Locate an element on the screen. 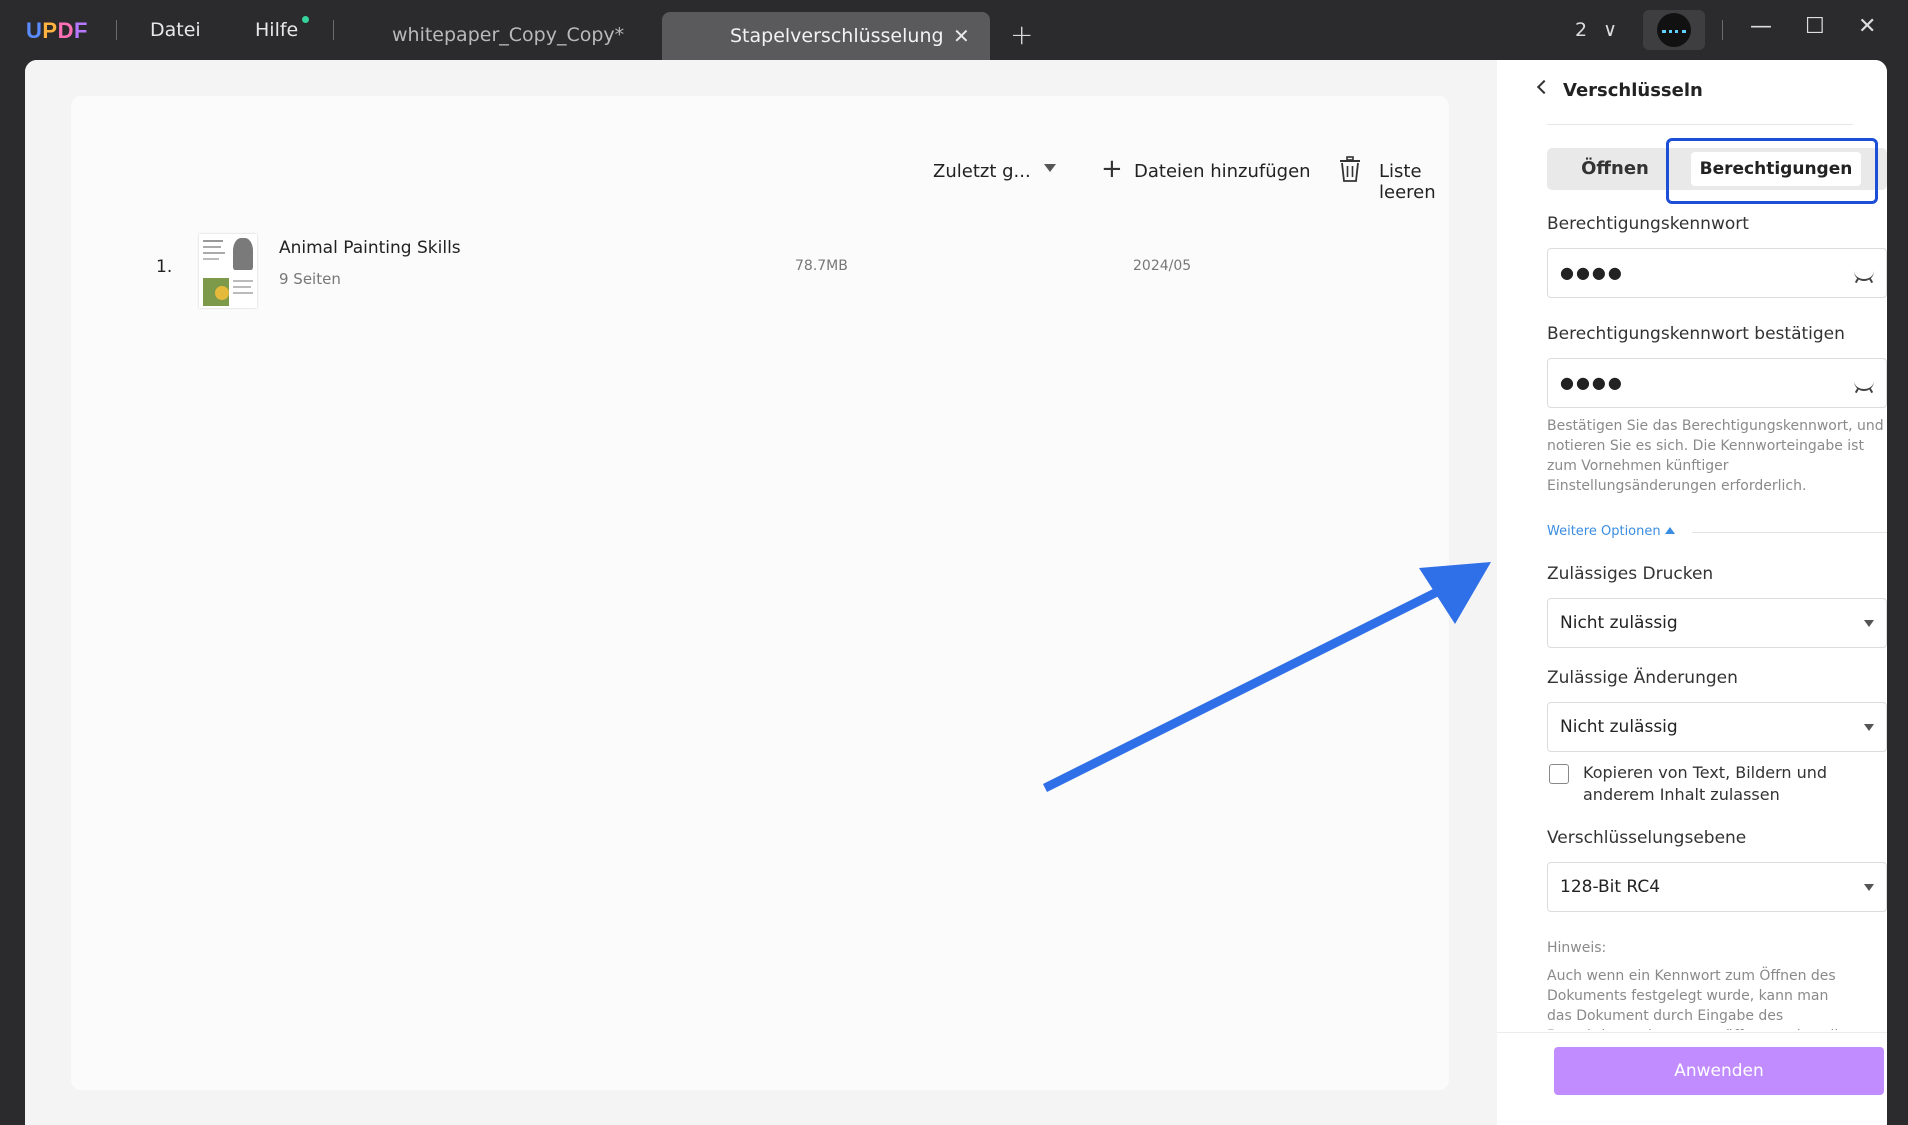  copy-content-checkbox is located at coordinates (1559, 774).